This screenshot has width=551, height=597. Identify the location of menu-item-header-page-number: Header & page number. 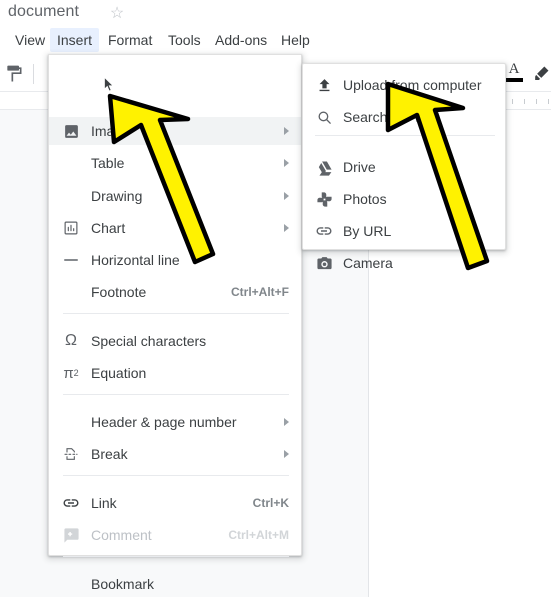
(175, 422).